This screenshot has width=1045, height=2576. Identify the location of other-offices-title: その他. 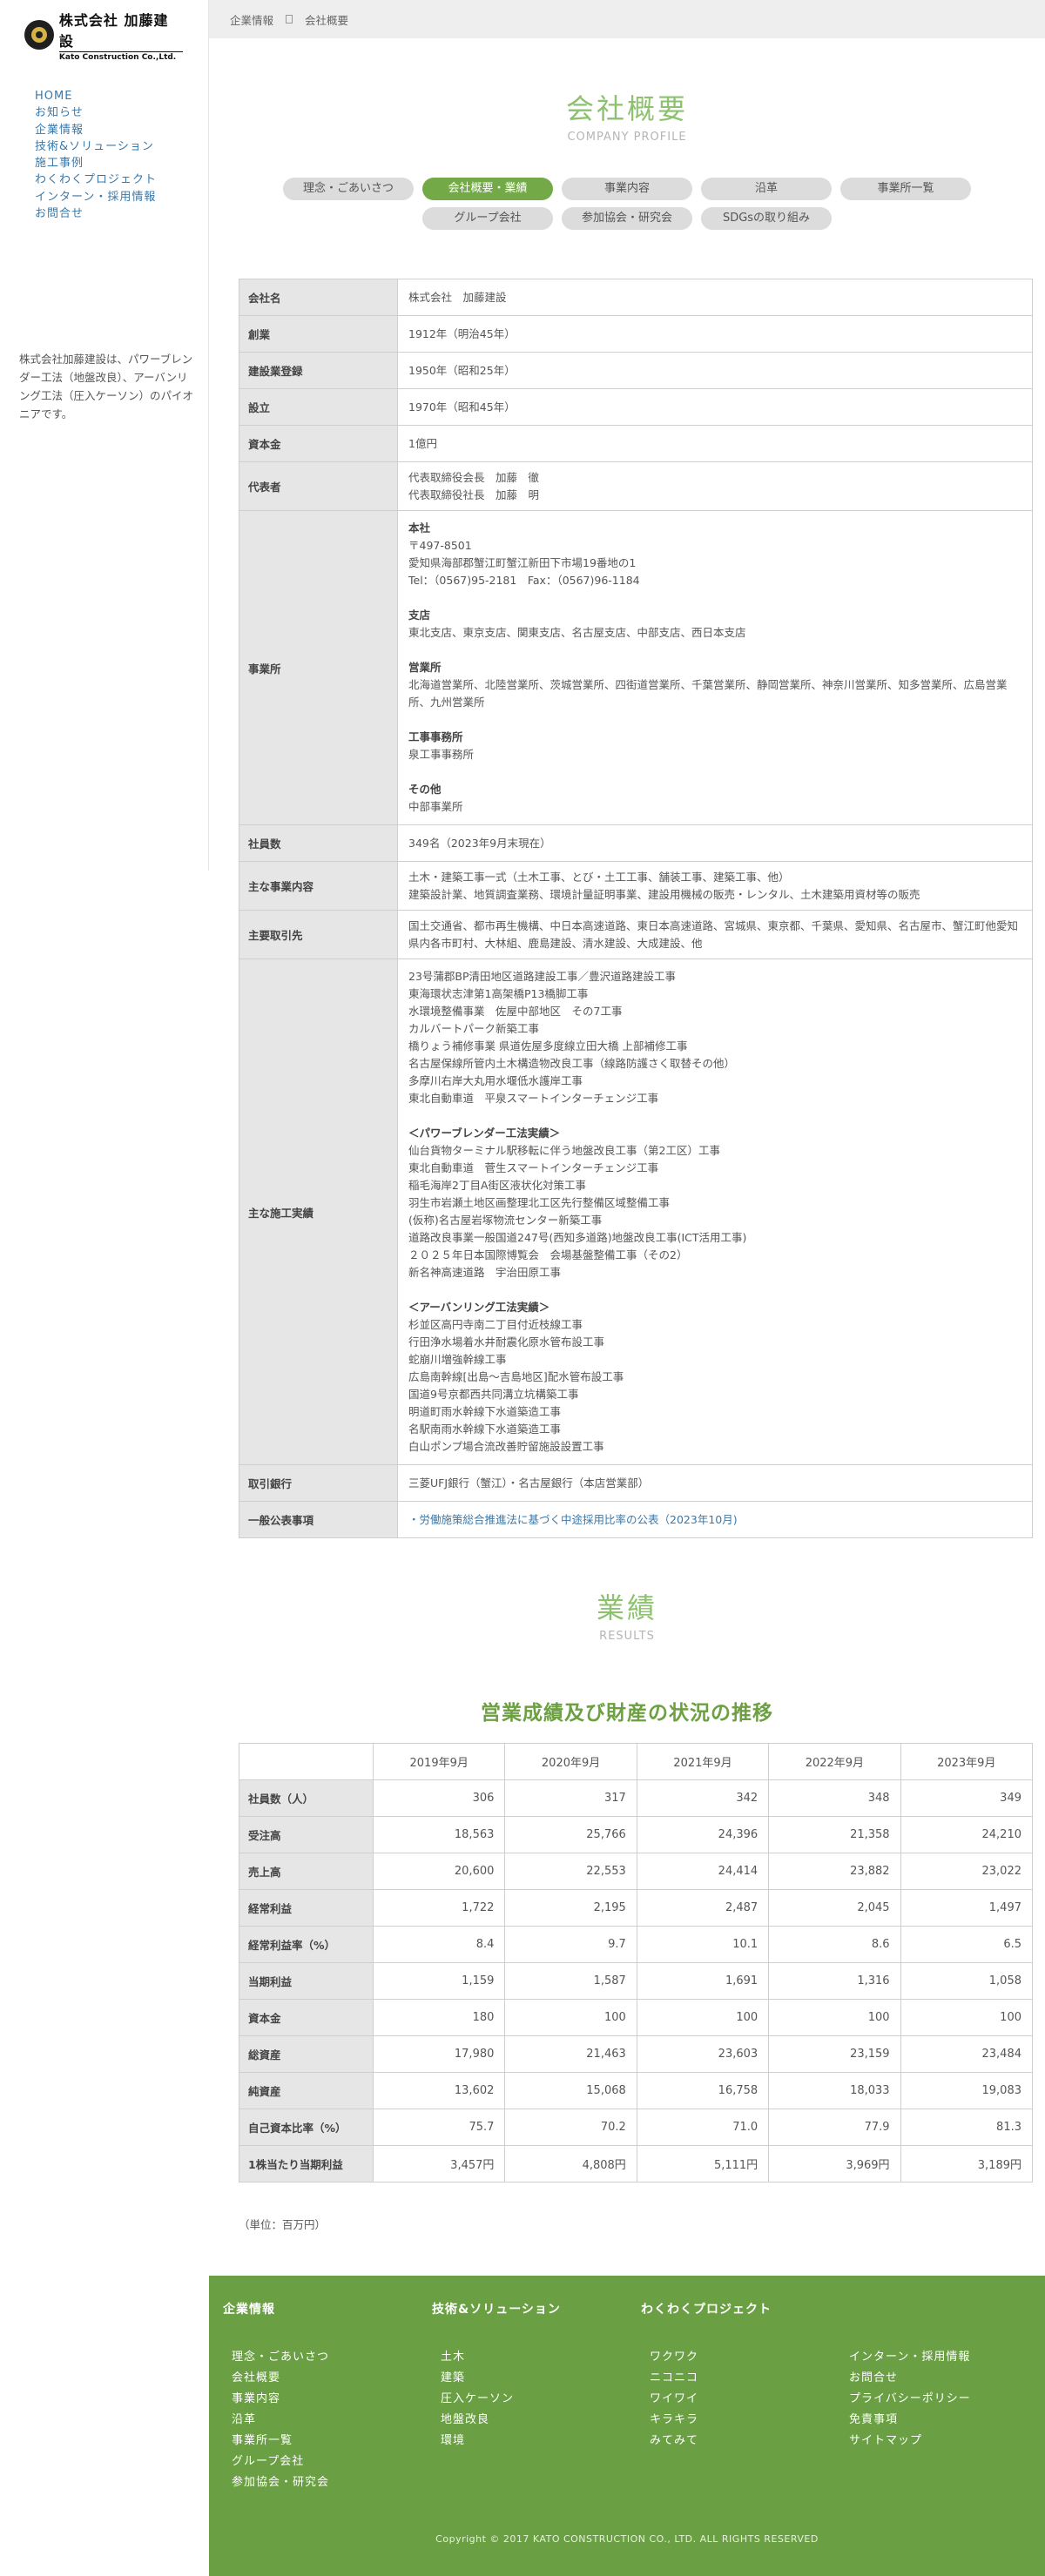
(425, 789).